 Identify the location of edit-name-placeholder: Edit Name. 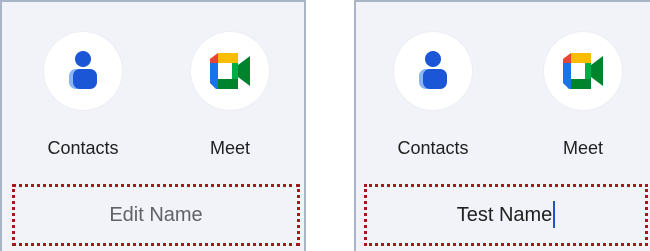
(156, 214).